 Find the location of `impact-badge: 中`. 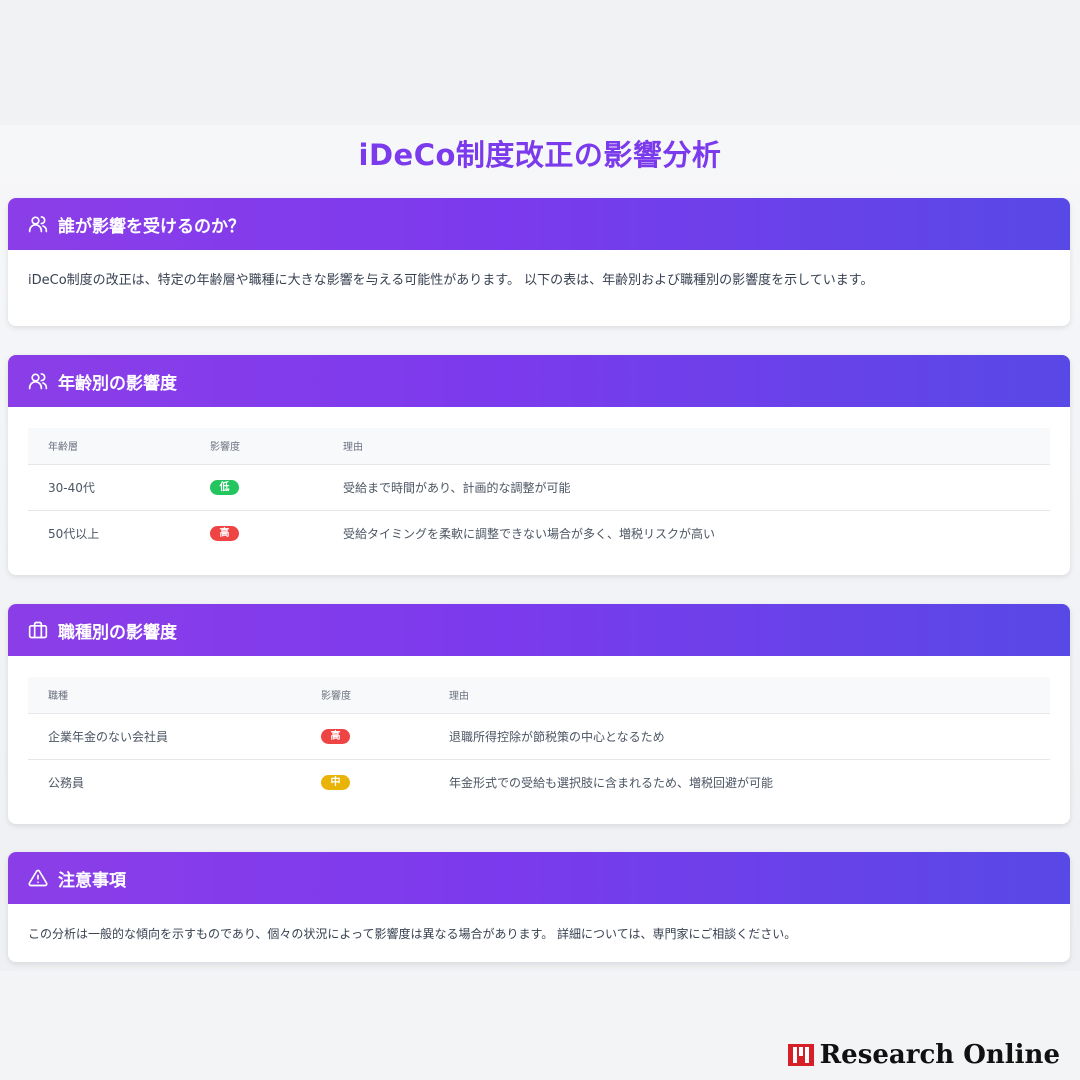

impact-badge: 中 is located at coordinates (335, 783).